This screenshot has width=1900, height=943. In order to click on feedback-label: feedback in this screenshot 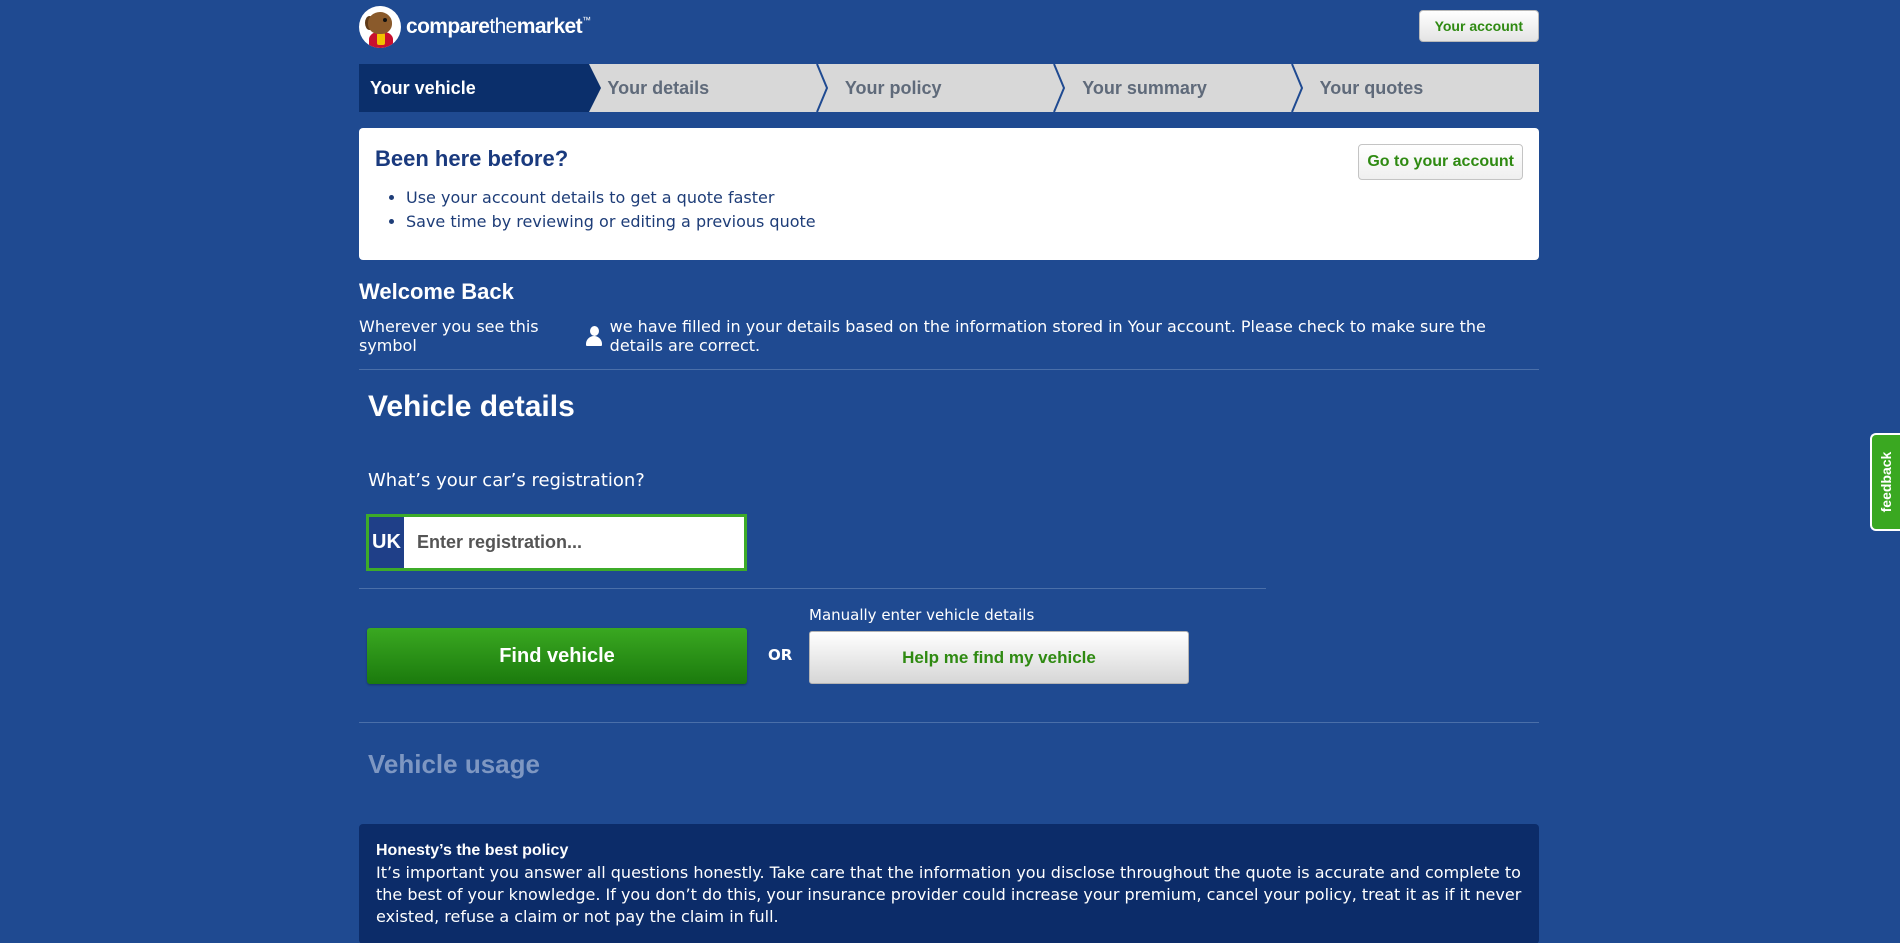, I will do `click(1886, 482)`.